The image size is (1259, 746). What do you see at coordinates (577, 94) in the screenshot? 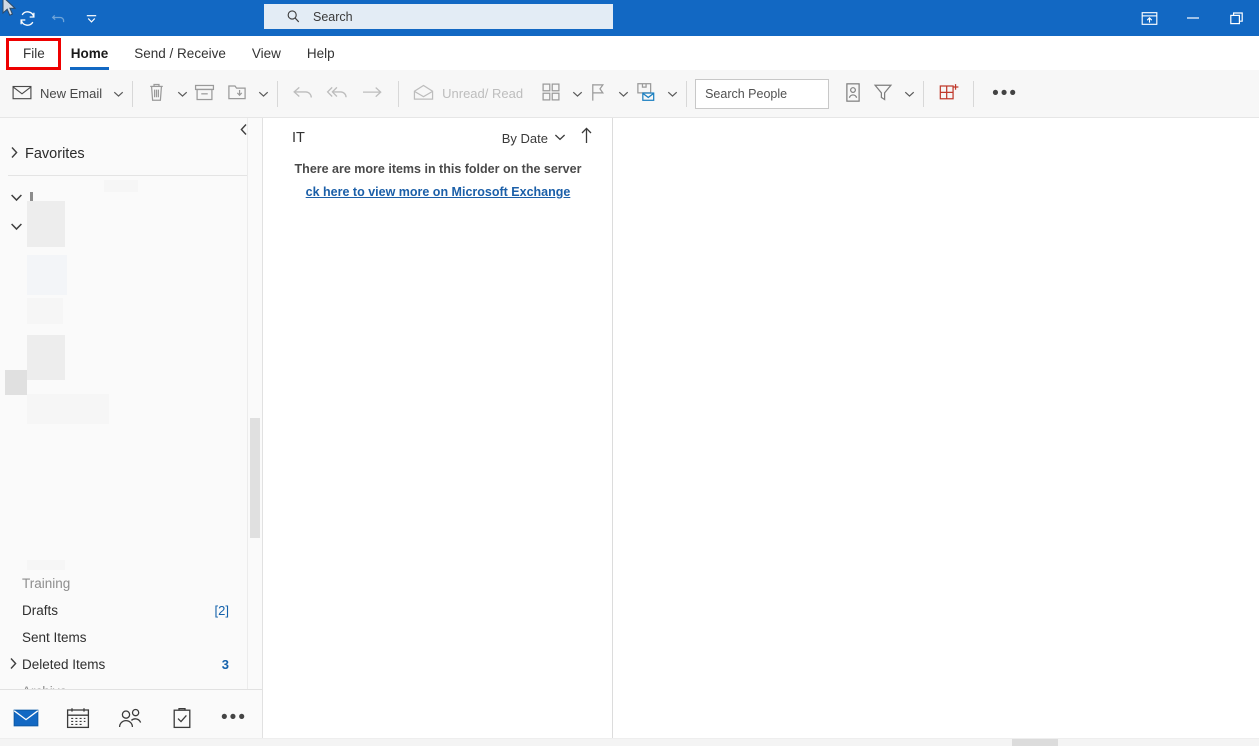
I see `categorize-chevron-down-icon` at bounding box center [577, 94].